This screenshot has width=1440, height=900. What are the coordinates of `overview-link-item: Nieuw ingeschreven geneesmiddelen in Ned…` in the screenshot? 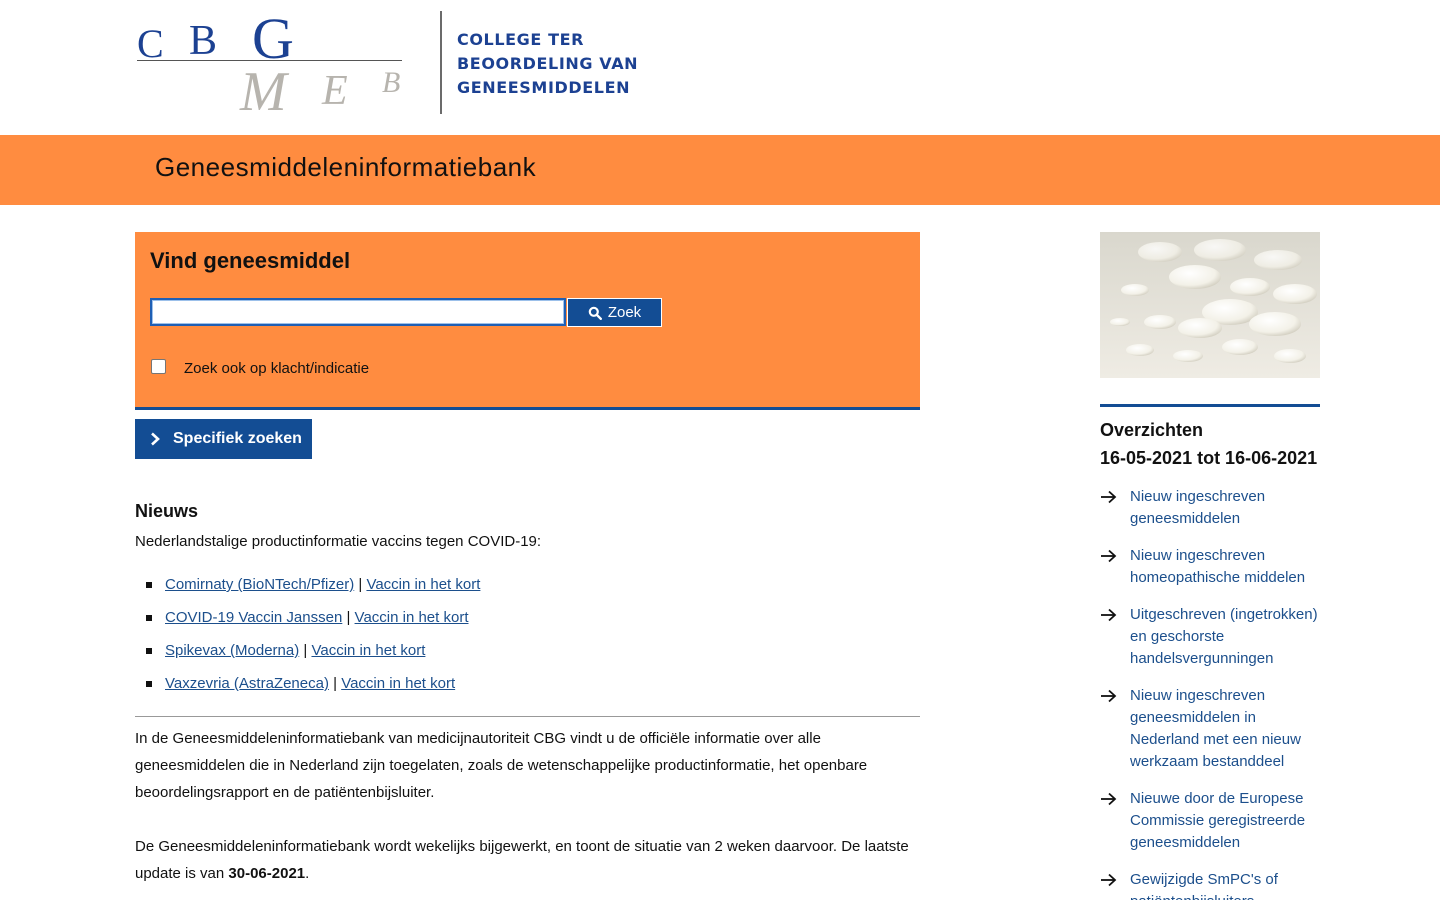 It's located at (1210, 729).